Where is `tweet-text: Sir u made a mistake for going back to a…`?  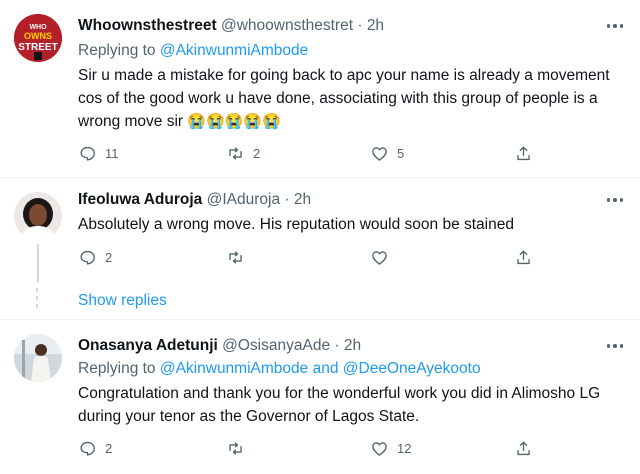
tweet-text: Sir u made a mistake for going back to a… is located at coordinates (350, 98).